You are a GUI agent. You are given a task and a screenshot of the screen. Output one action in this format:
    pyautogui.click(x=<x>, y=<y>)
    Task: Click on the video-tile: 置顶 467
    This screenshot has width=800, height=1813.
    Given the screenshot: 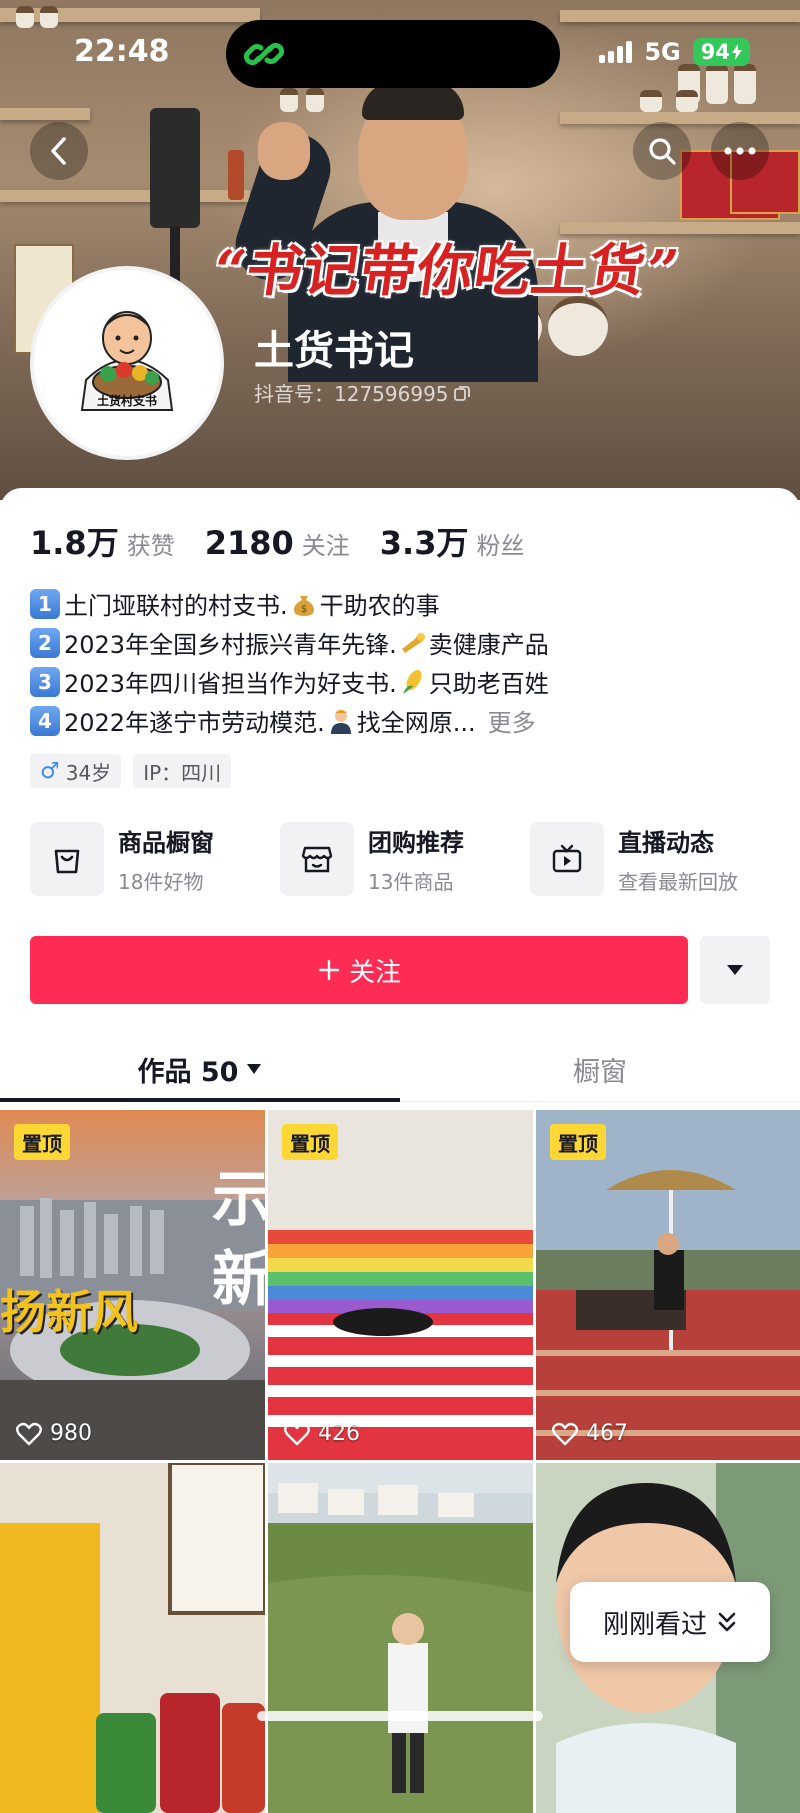 What is the action you would take?
    pyautogui.click(x=668, y=1285)
    